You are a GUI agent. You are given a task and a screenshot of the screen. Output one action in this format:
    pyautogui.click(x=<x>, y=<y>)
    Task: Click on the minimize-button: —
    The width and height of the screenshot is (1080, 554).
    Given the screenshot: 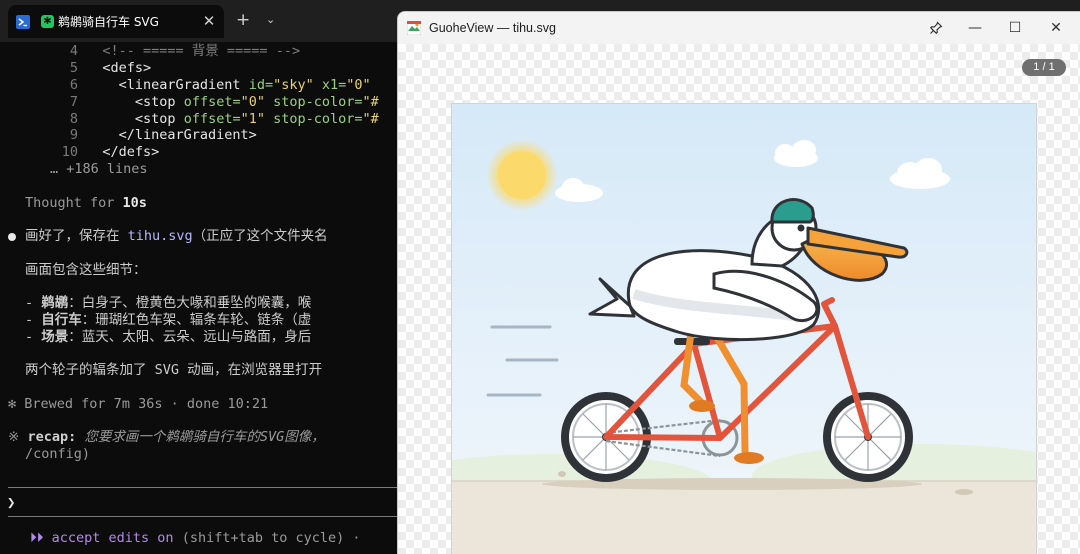 What is the action you would take?
    pyautogui.click(x=975, y=28)
    